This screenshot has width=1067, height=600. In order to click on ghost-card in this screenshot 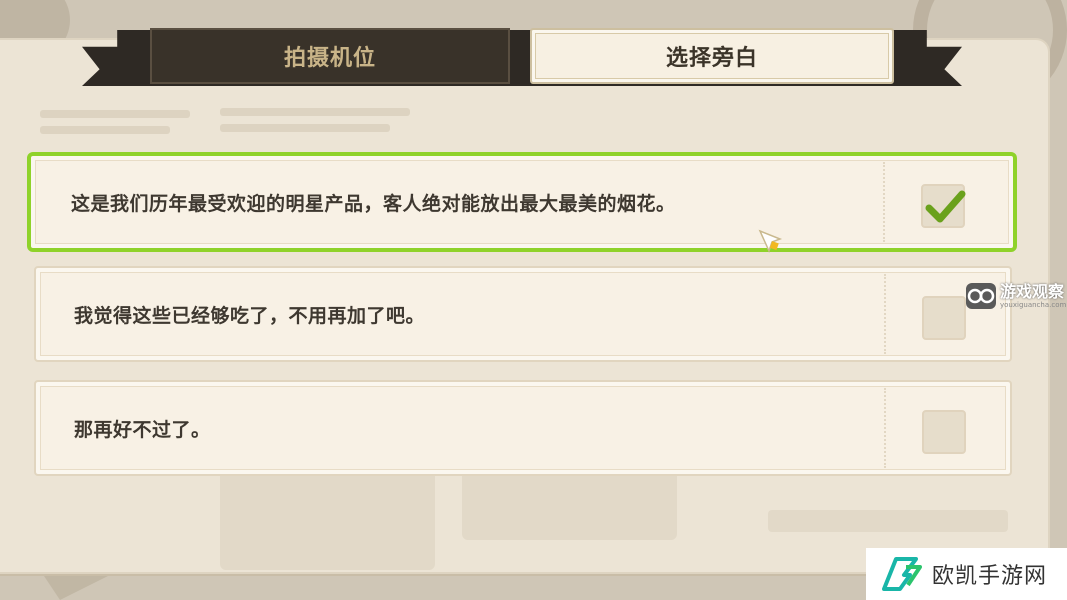, I will do `click(327, 515)`.